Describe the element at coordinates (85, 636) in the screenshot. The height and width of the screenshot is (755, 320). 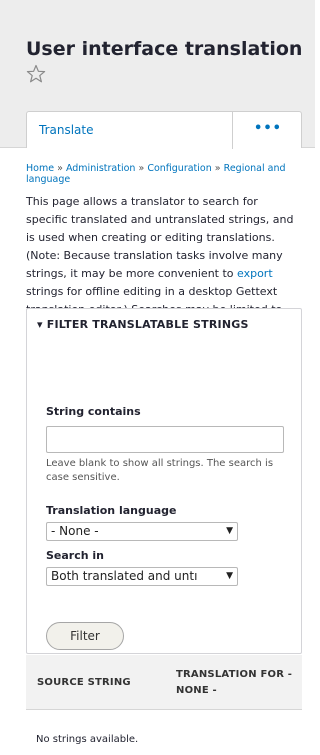
I see `filter-button: Filter` at that location.